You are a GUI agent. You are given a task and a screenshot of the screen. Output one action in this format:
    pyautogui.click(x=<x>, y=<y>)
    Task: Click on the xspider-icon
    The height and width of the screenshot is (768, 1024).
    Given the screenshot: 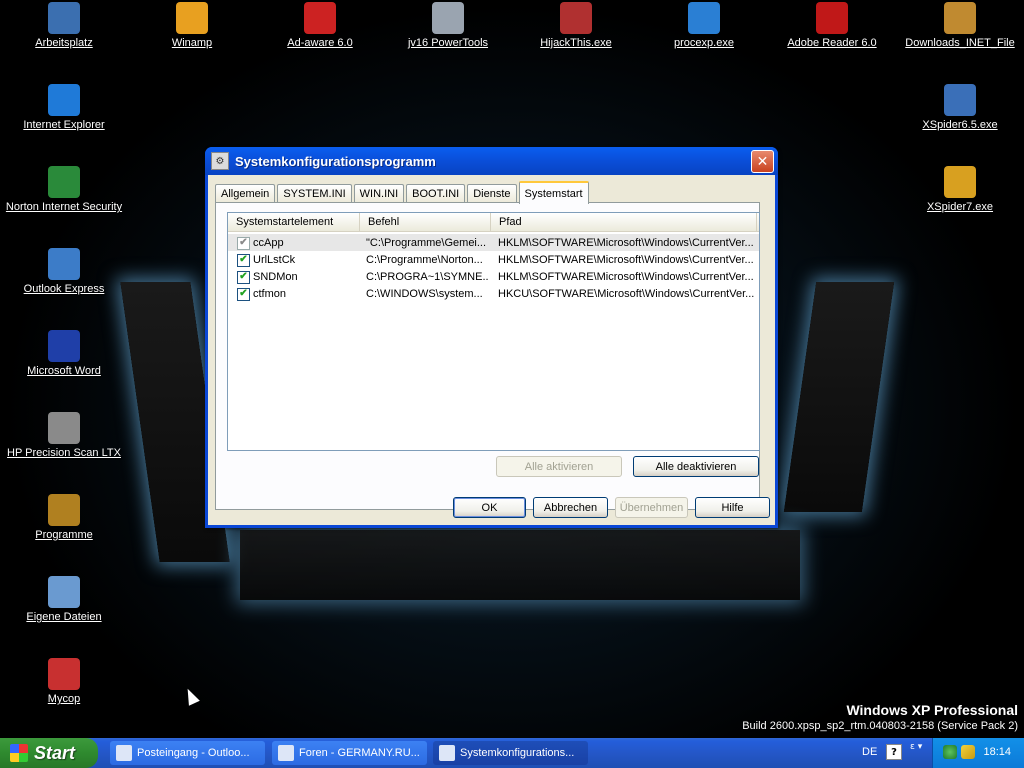 What is the action you would take?
    pyautogui.click(x=960, y=100)
    